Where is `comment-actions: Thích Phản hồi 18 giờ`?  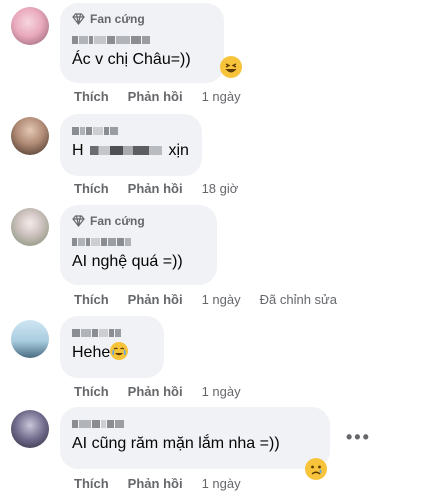
comment-actions: Thích Phản hồi 18 giờ is located at coordinates (165, 188).